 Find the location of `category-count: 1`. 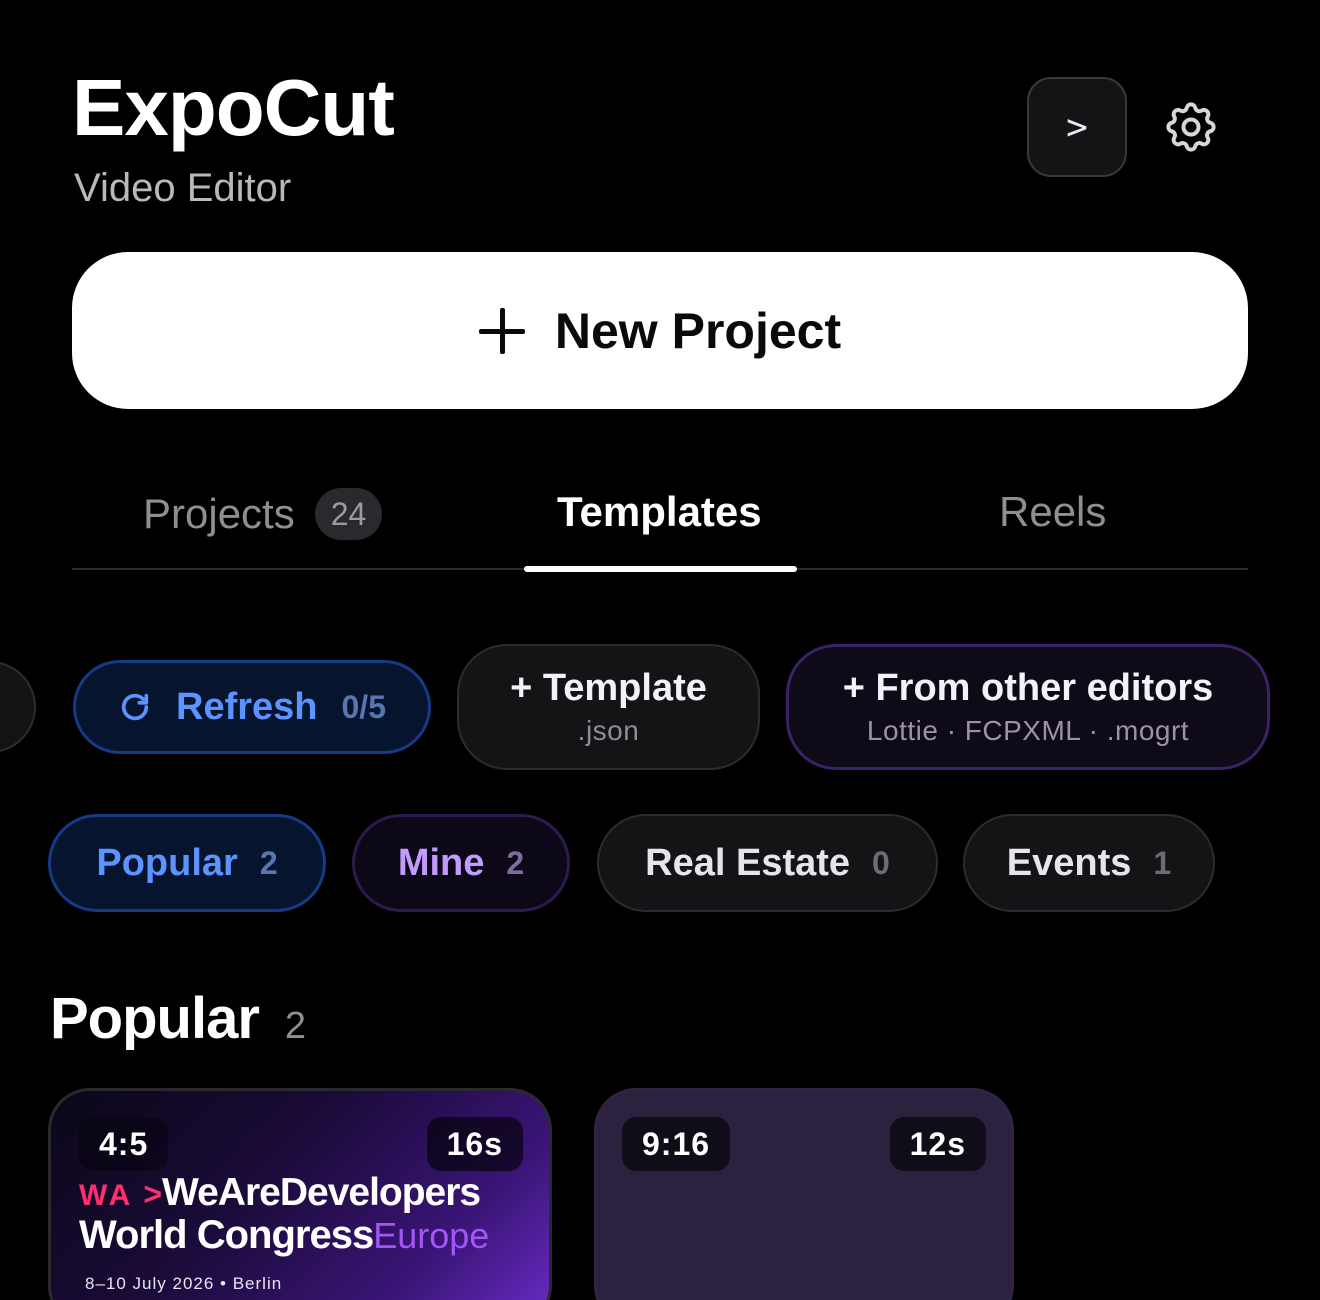

category-count: 1 is located at coordinates (1162, 862).